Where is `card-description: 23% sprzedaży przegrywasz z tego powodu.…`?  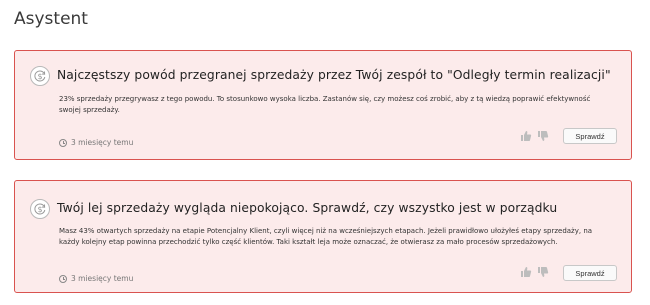
card-description: 23% sprzedaży przegrywasz z tego powodu.… is located at coordinates (325, 104).